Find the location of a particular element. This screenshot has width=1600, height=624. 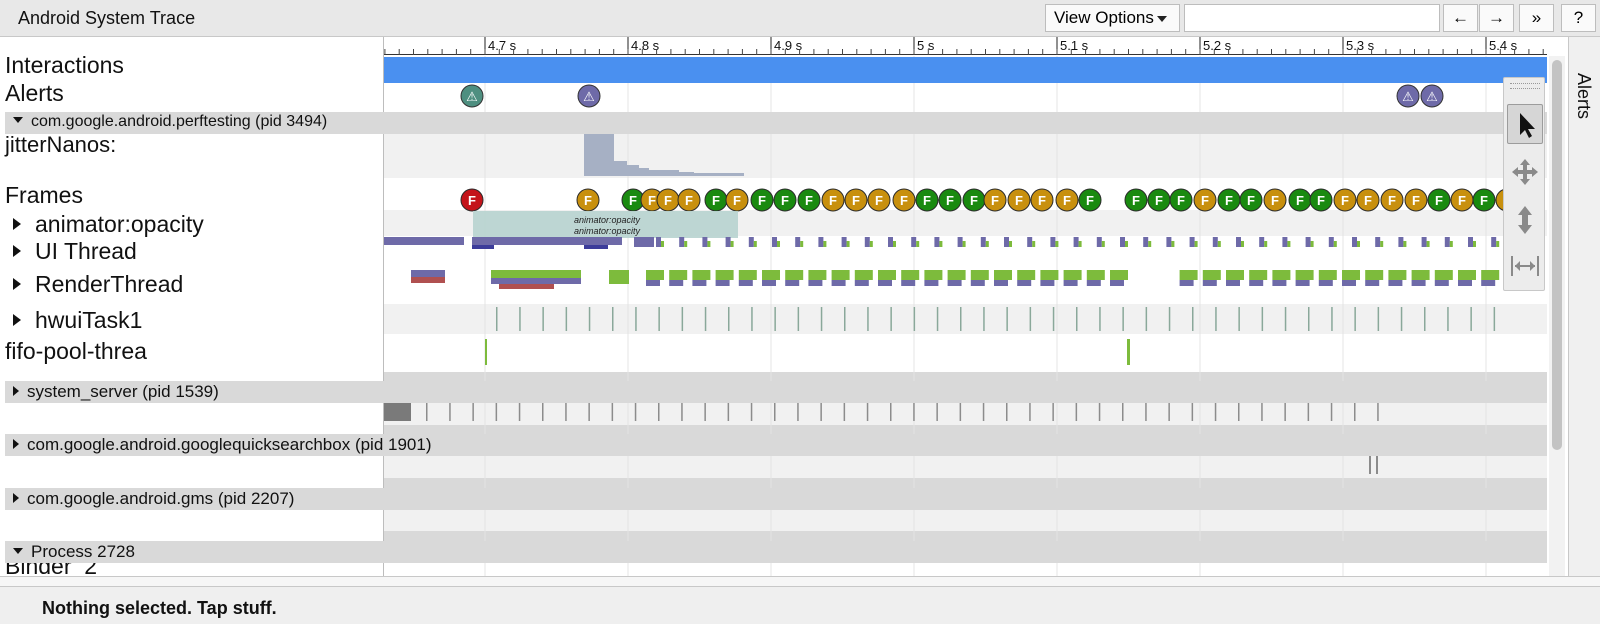

view-options-dropdown: View Options is located at coordinates (1112, 18).